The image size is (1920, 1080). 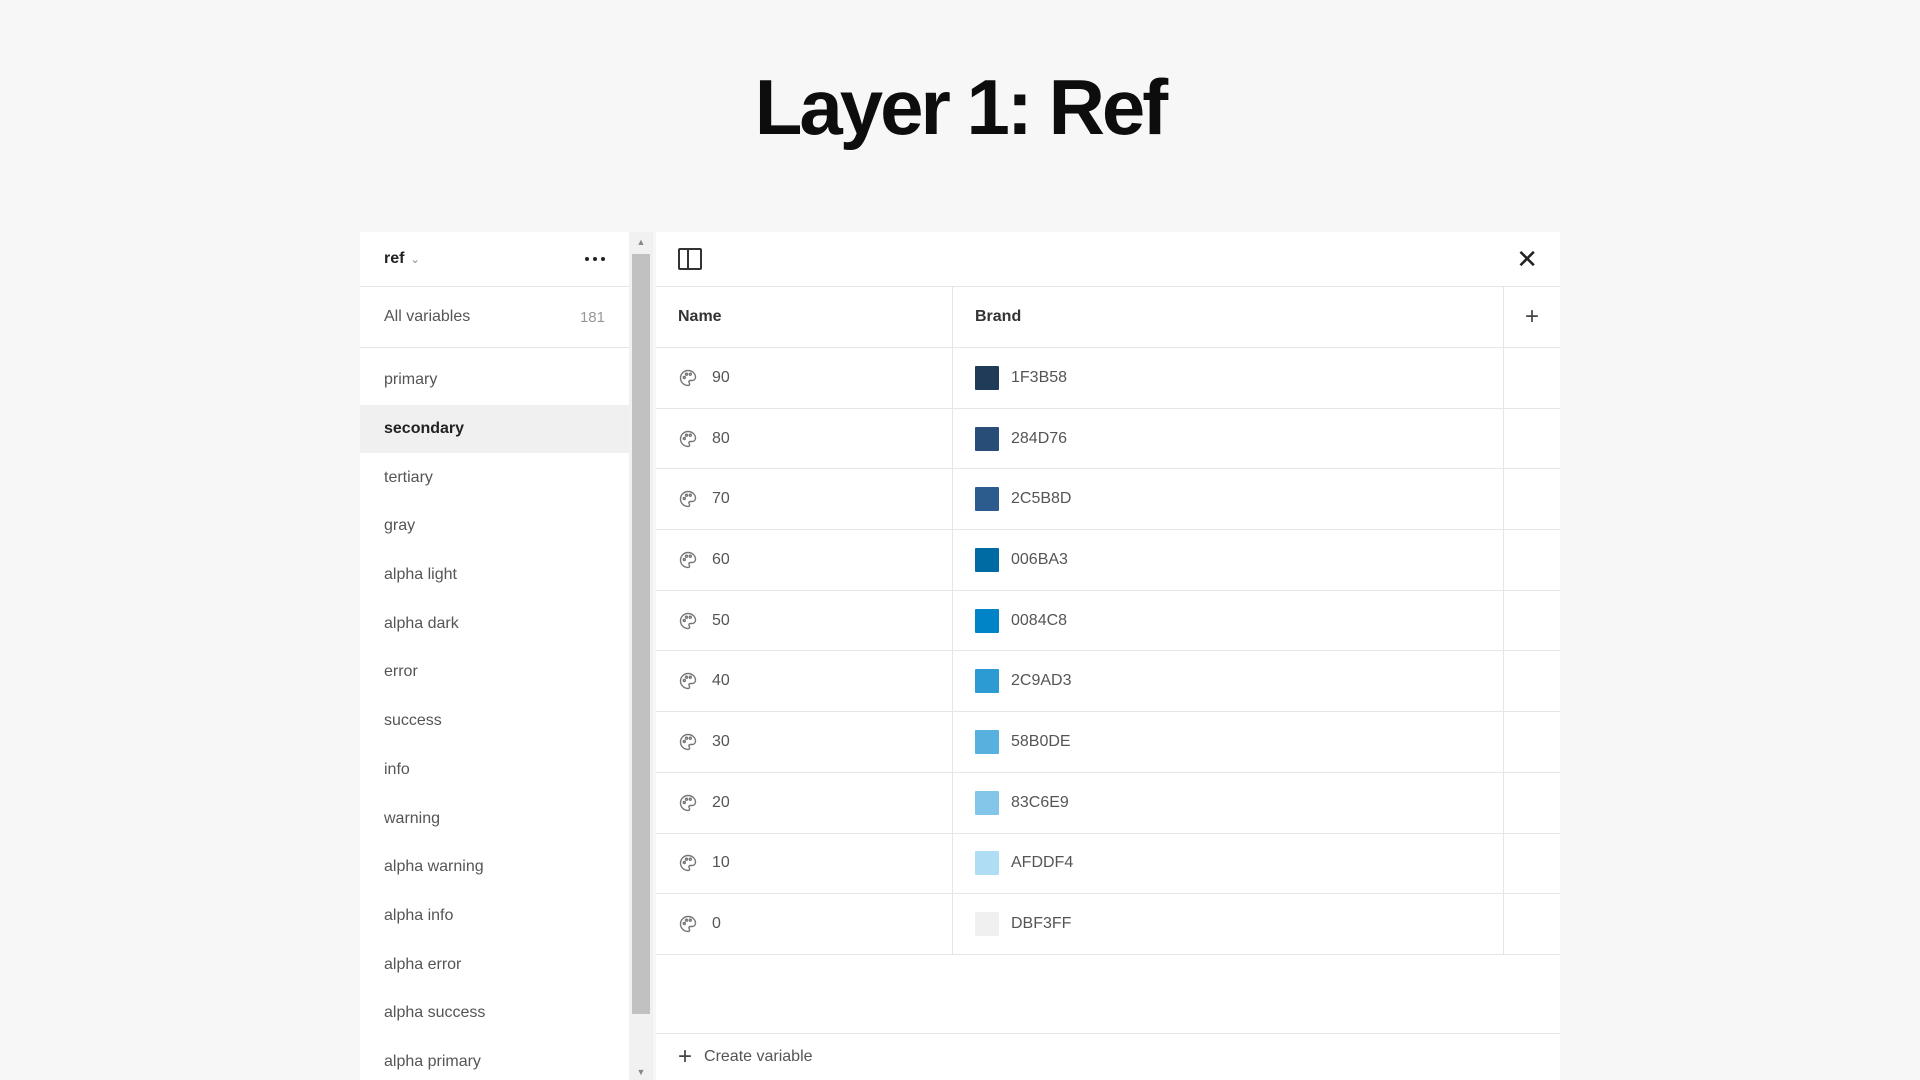 I want to click on table-row: 80 284D76, so click(x=1108, y=439).